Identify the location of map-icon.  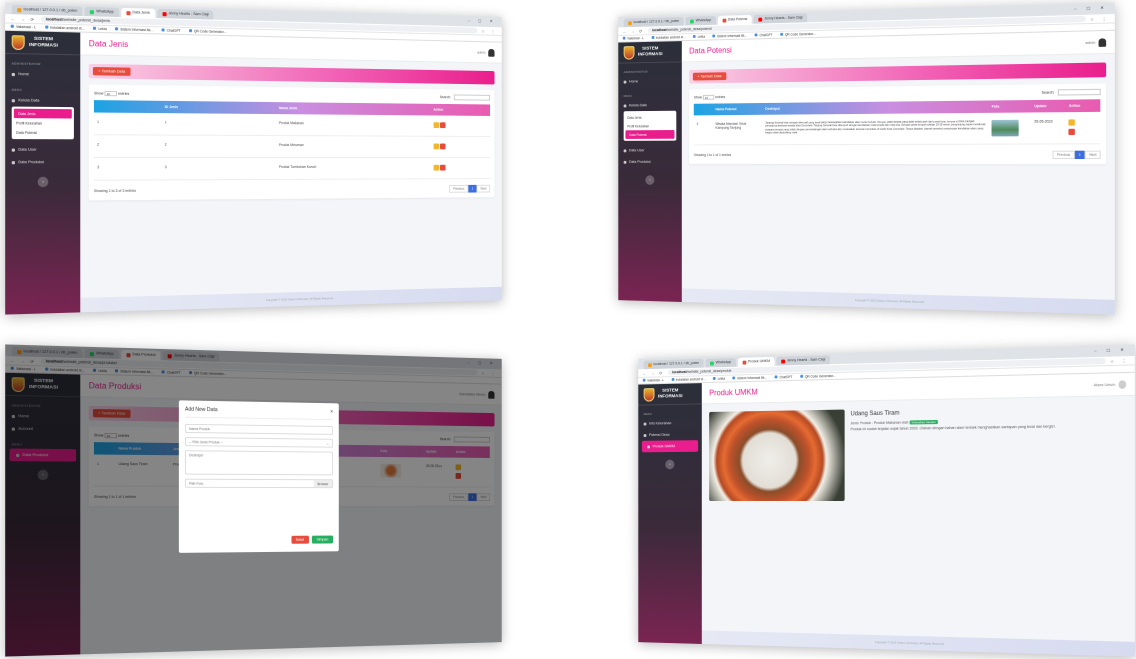
(645, 435).